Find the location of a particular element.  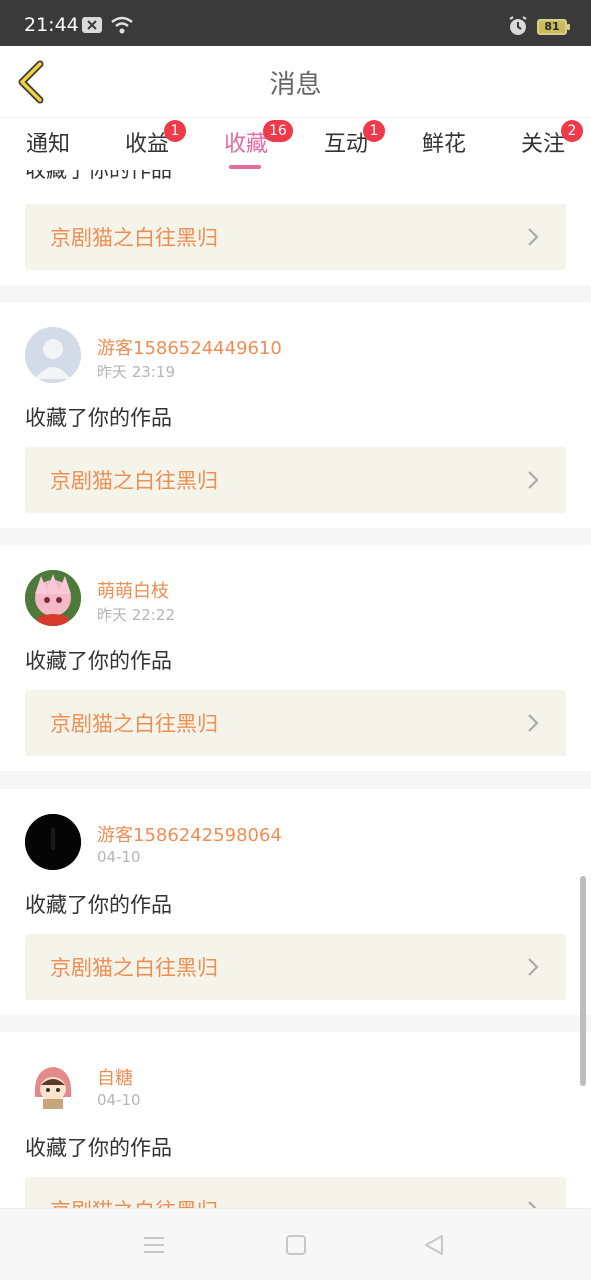

active-tab-indicator is located at coordinates (245, 167).